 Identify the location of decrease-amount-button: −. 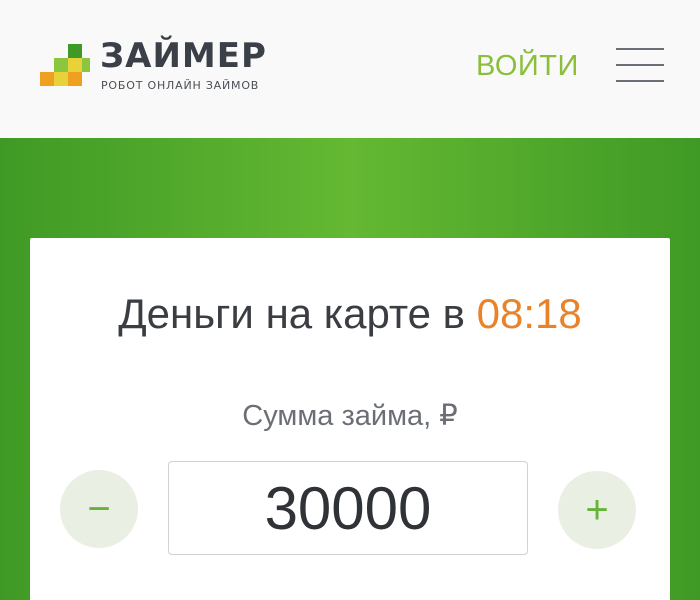
(99, 509).